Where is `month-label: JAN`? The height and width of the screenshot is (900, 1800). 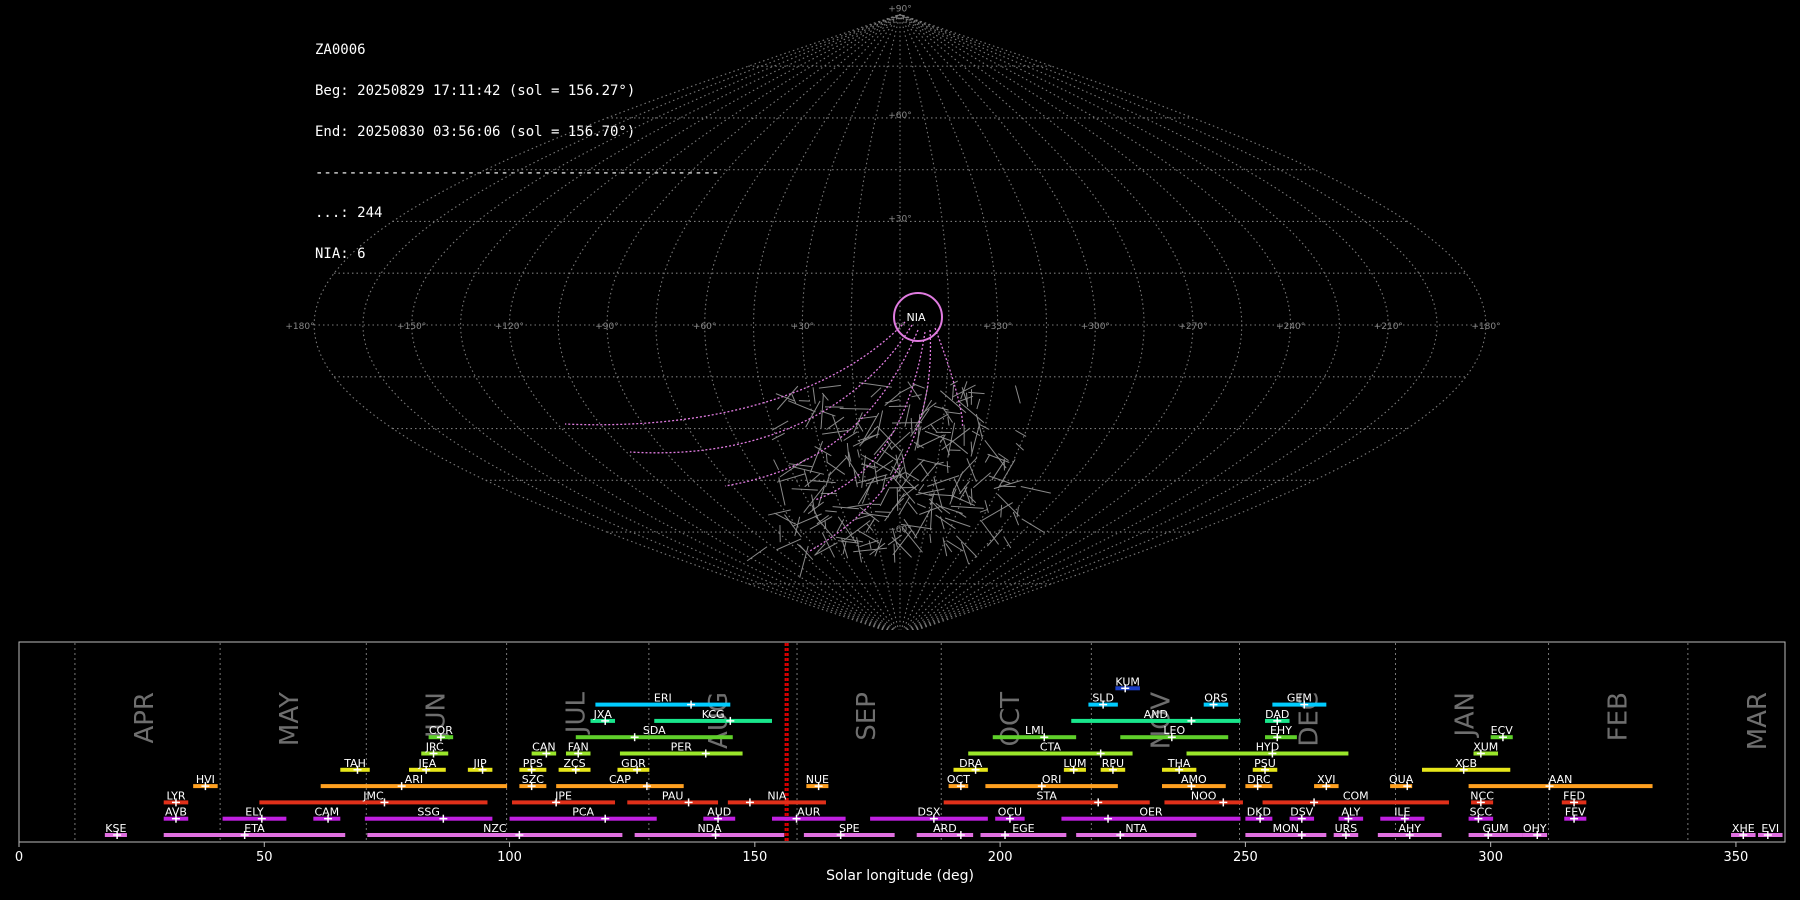 month-label: JAN is located at coordinates (1465, 715).